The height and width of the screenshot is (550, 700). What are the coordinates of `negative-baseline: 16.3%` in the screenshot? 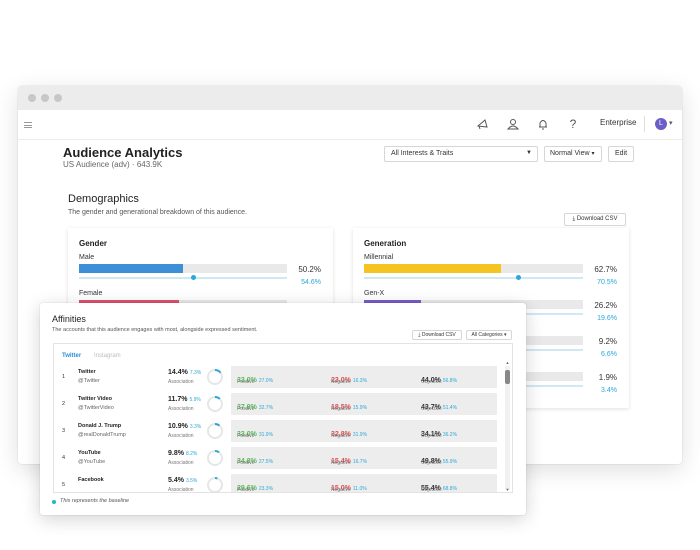 It's located at (360, 381).